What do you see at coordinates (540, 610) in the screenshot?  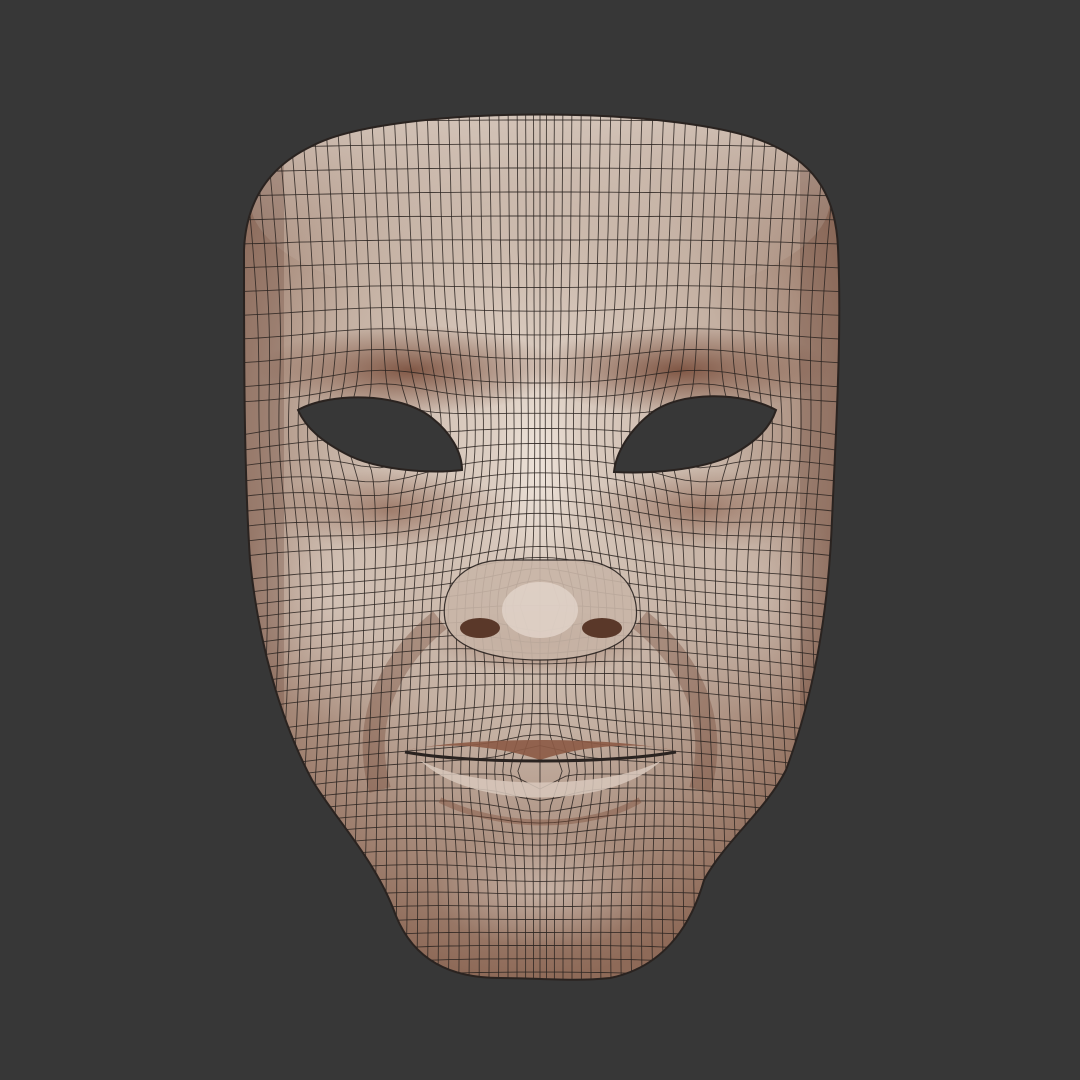 I see `nose` at bounding box center [540, 610].